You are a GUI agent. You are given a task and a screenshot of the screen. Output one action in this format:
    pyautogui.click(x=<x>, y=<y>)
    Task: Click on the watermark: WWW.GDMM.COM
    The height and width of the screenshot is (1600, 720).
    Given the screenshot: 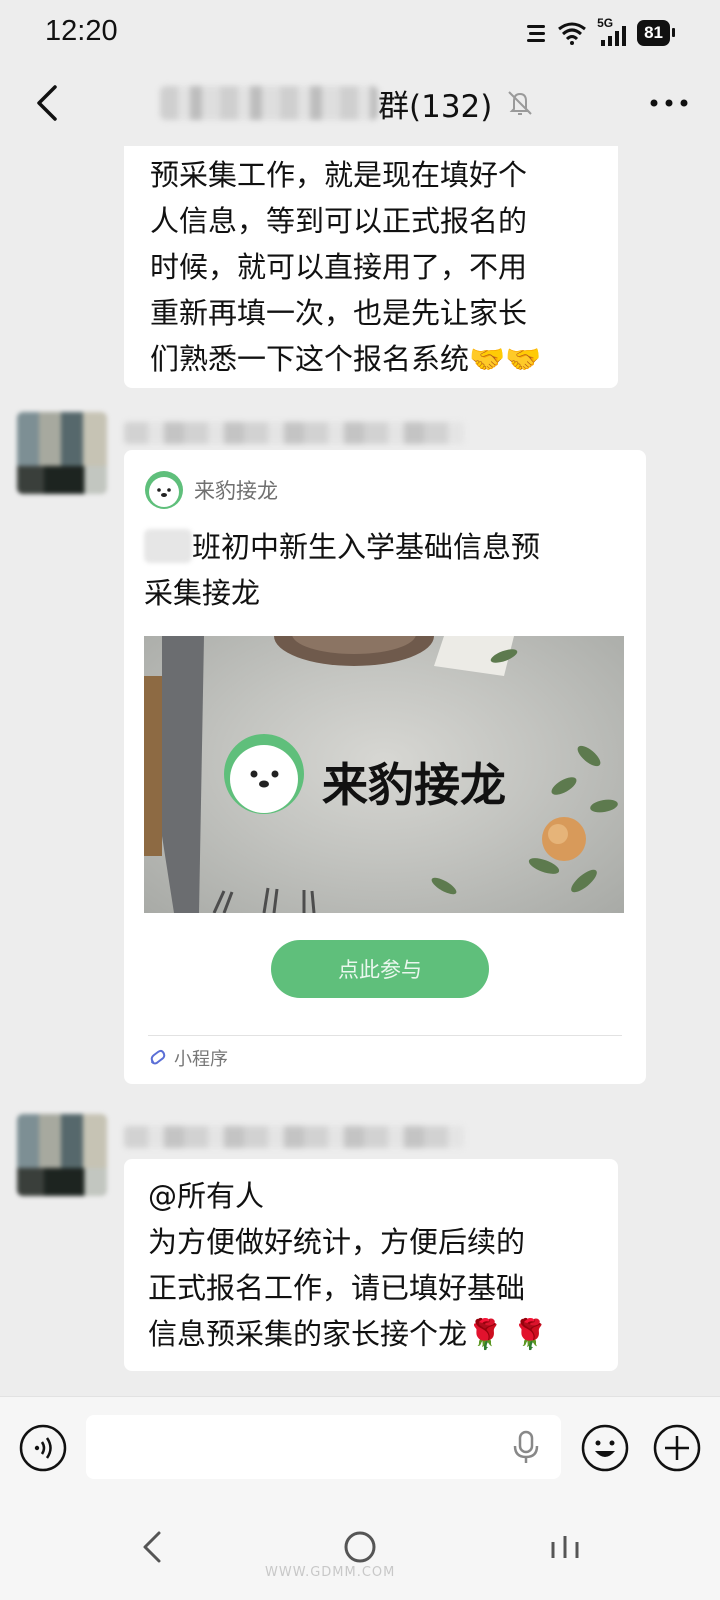 What is the action you would take?
    pyautogui.click(x=330, y=1572)
    